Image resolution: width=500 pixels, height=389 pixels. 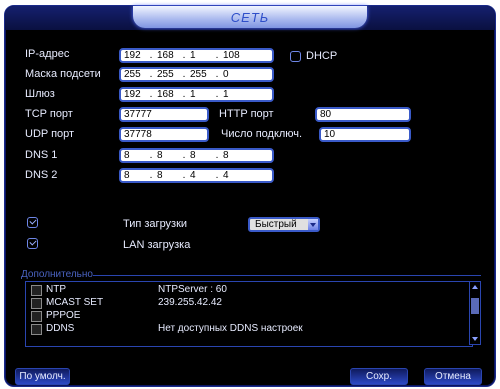 What do you see at coordinates (233, 55) in the screenshot?
I see `ip-octet-4: 108` at bounding box center [233, 55].